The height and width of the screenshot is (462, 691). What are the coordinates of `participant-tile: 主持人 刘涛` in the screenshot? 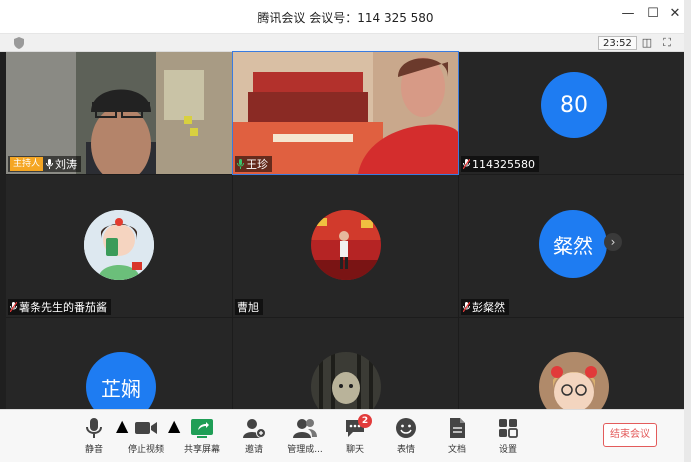 It's located at (119, 113).